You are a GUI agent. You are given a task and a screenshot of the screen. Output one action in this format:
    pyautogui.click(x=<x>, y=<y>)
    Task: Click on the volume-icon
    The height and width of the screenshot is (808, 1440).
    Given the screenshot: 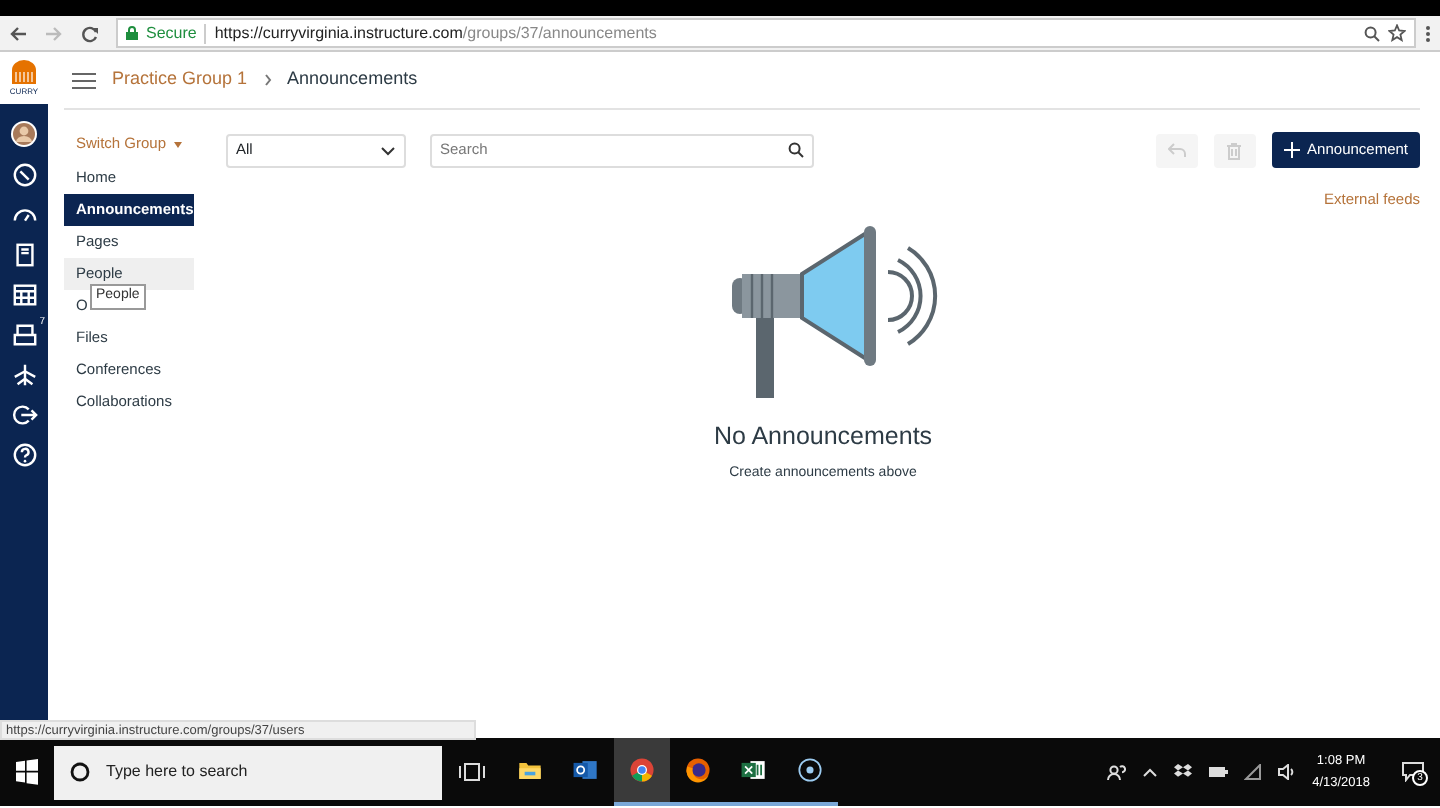 What is the action you would take?
    pyautogui.click(x=1287, y=772)
    